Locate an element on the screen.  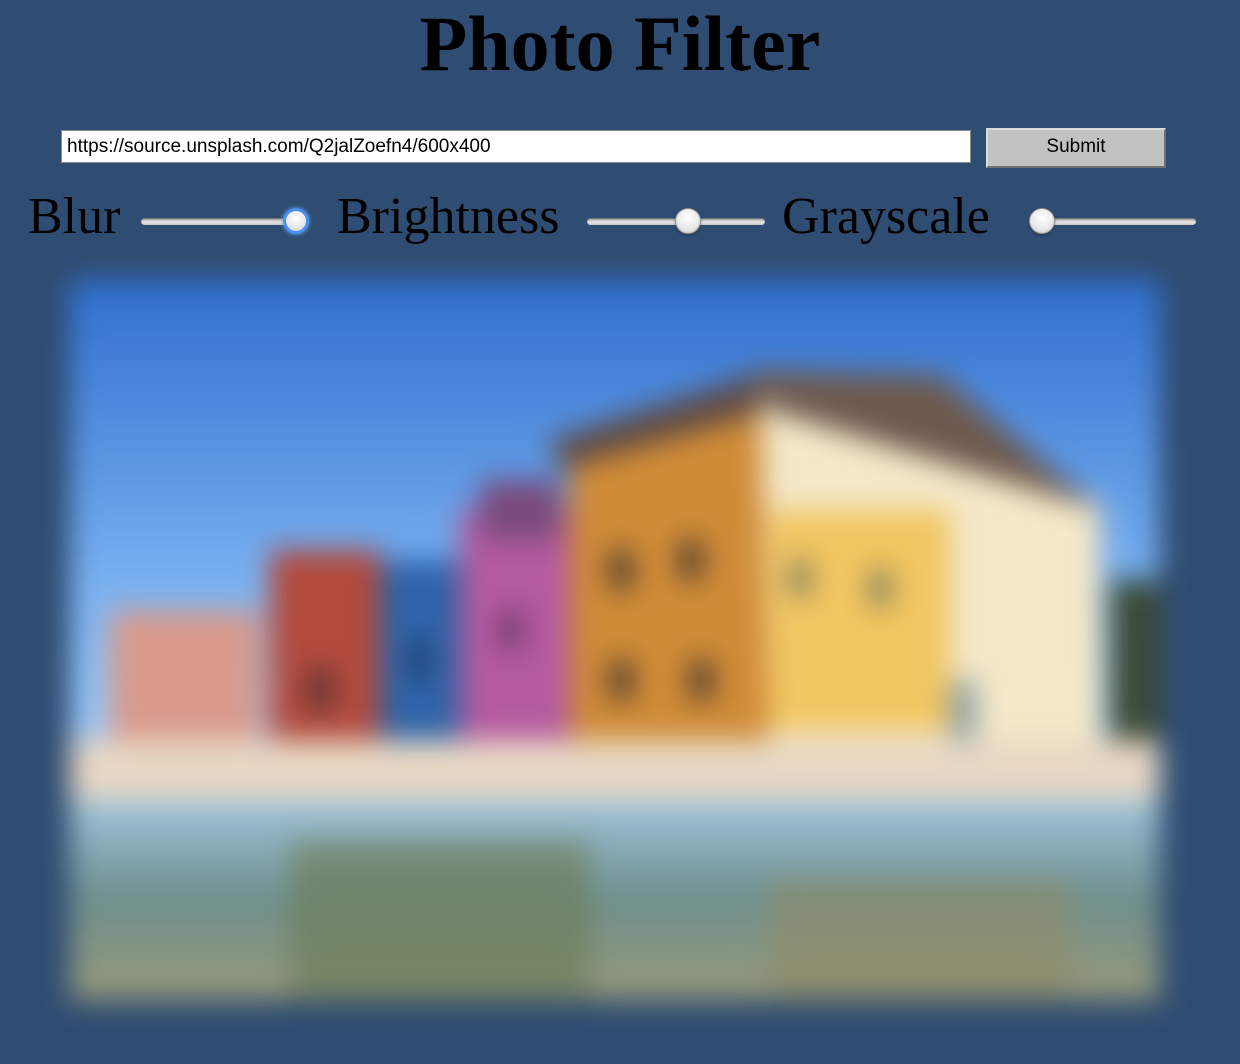
brightness-slider is located at coordinates (676, 223).